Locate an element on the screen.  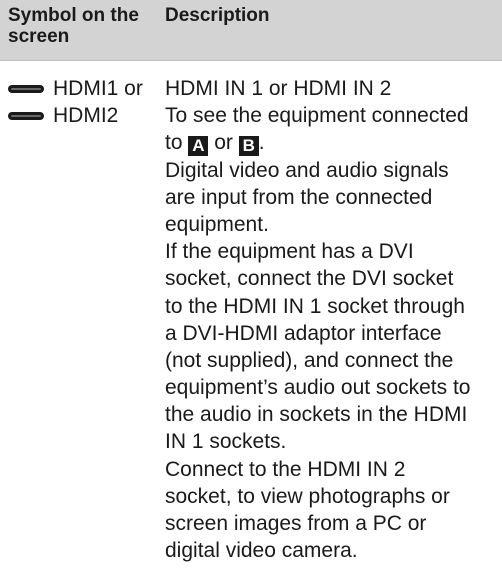
description-line: Connect to the HDMI IN 2 is located at coordinates (285, 469).